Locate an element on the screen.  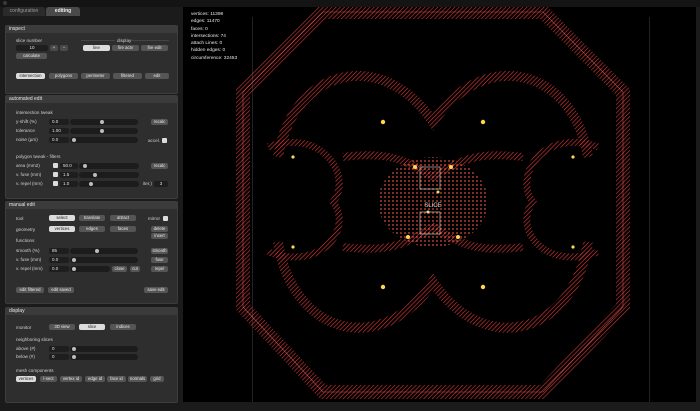
cut-button: cut is located at coordinates (135, 269).